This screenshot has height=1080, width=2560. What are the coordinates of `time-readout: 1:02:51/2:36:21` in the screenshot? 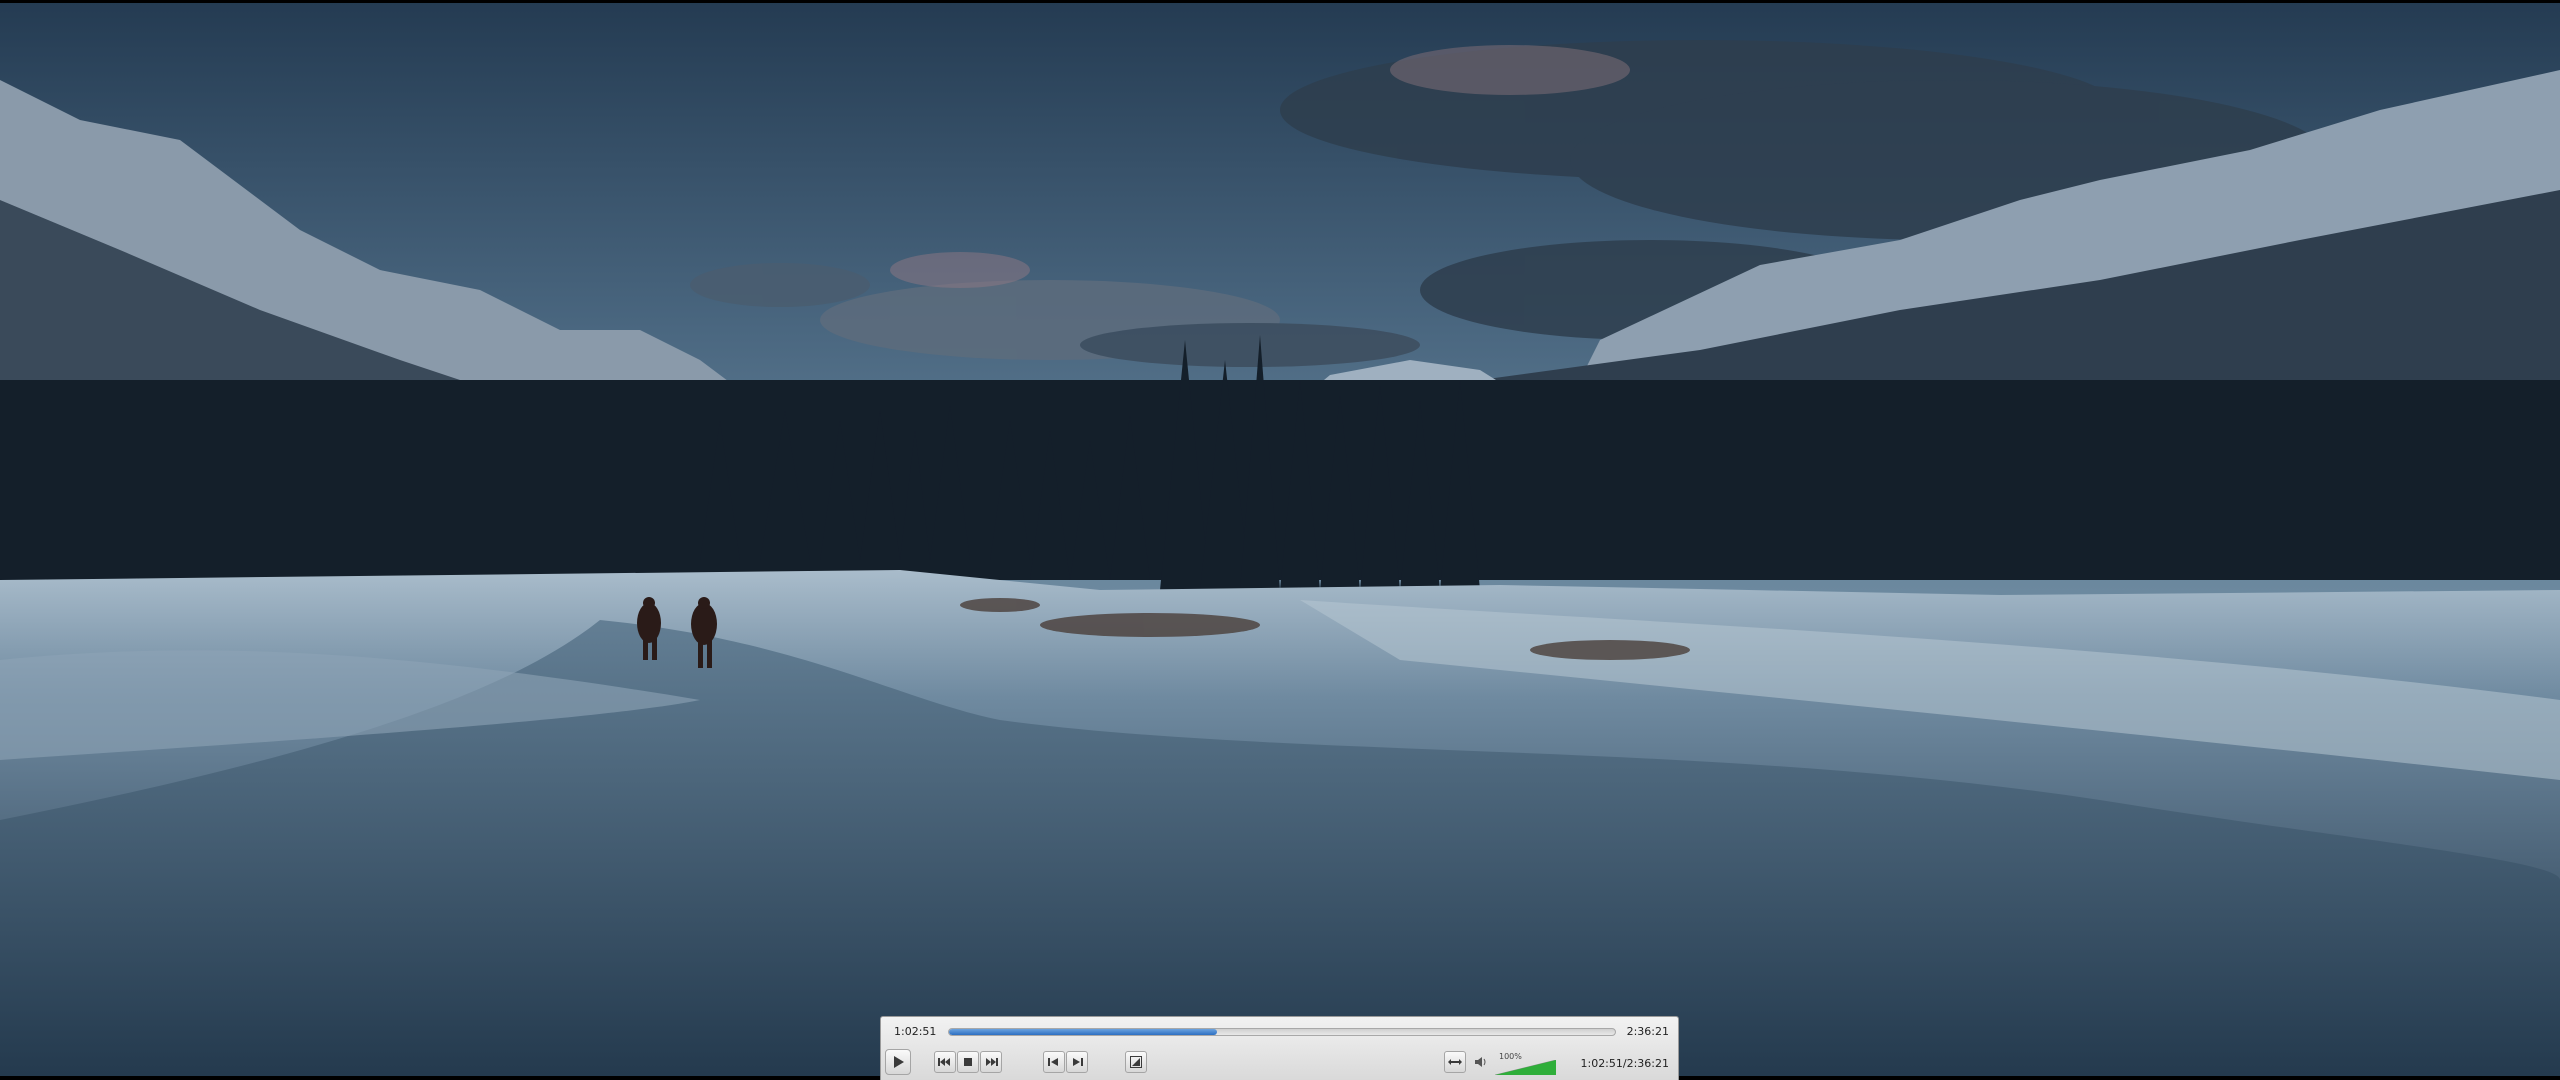 It's located at (1624, 1063).